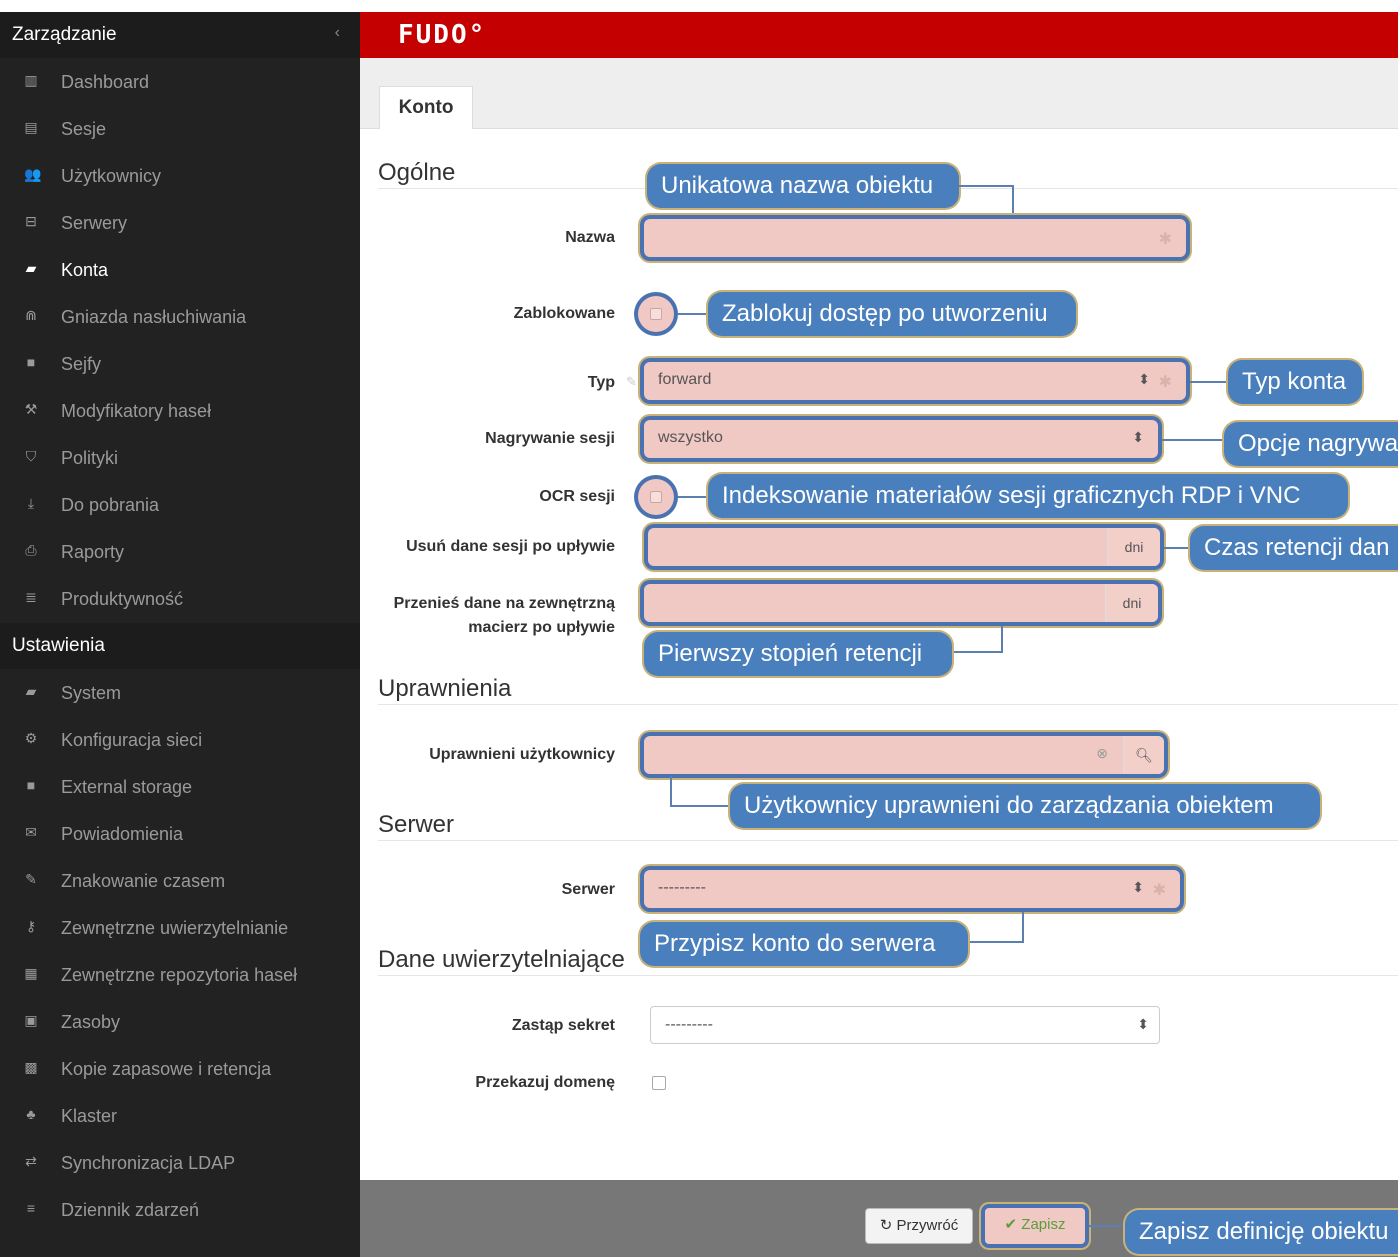  I want to click on image-icon: ▣, so click(31, 1020).